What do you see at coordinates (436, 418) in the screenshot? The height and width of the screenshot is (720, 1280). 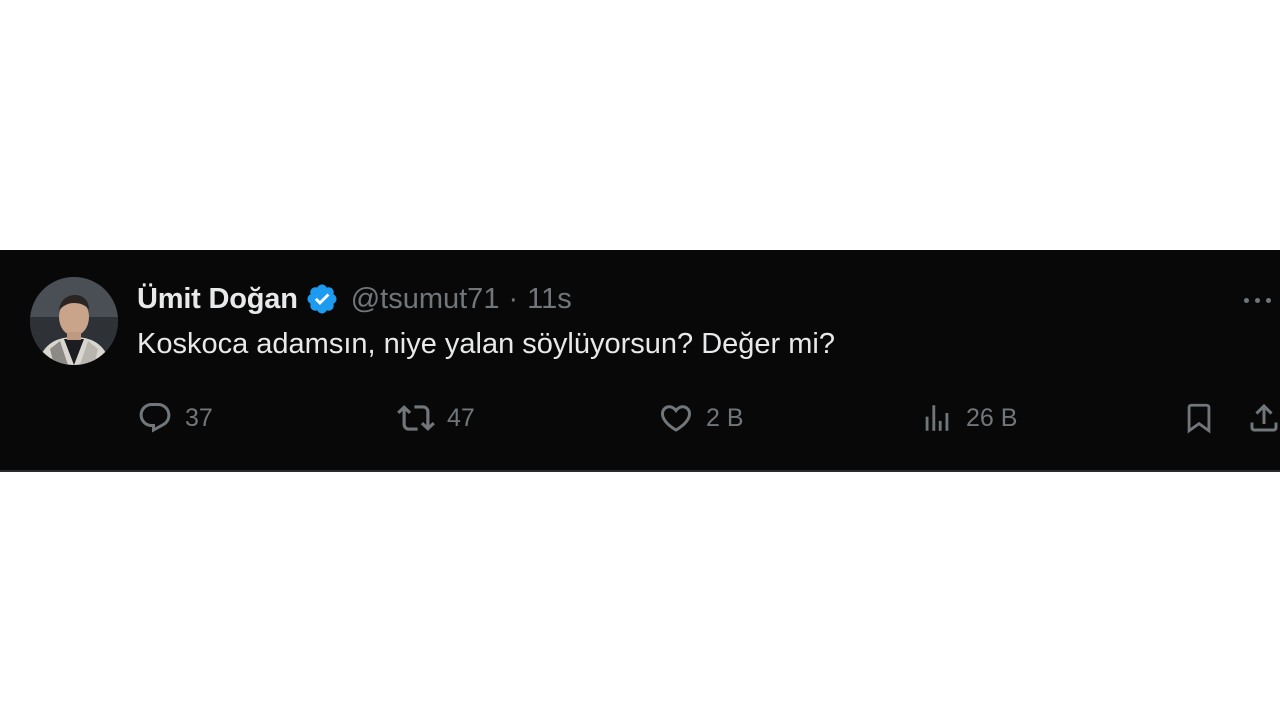 I see `repost-button: 47` at bounding box center [436, 418].